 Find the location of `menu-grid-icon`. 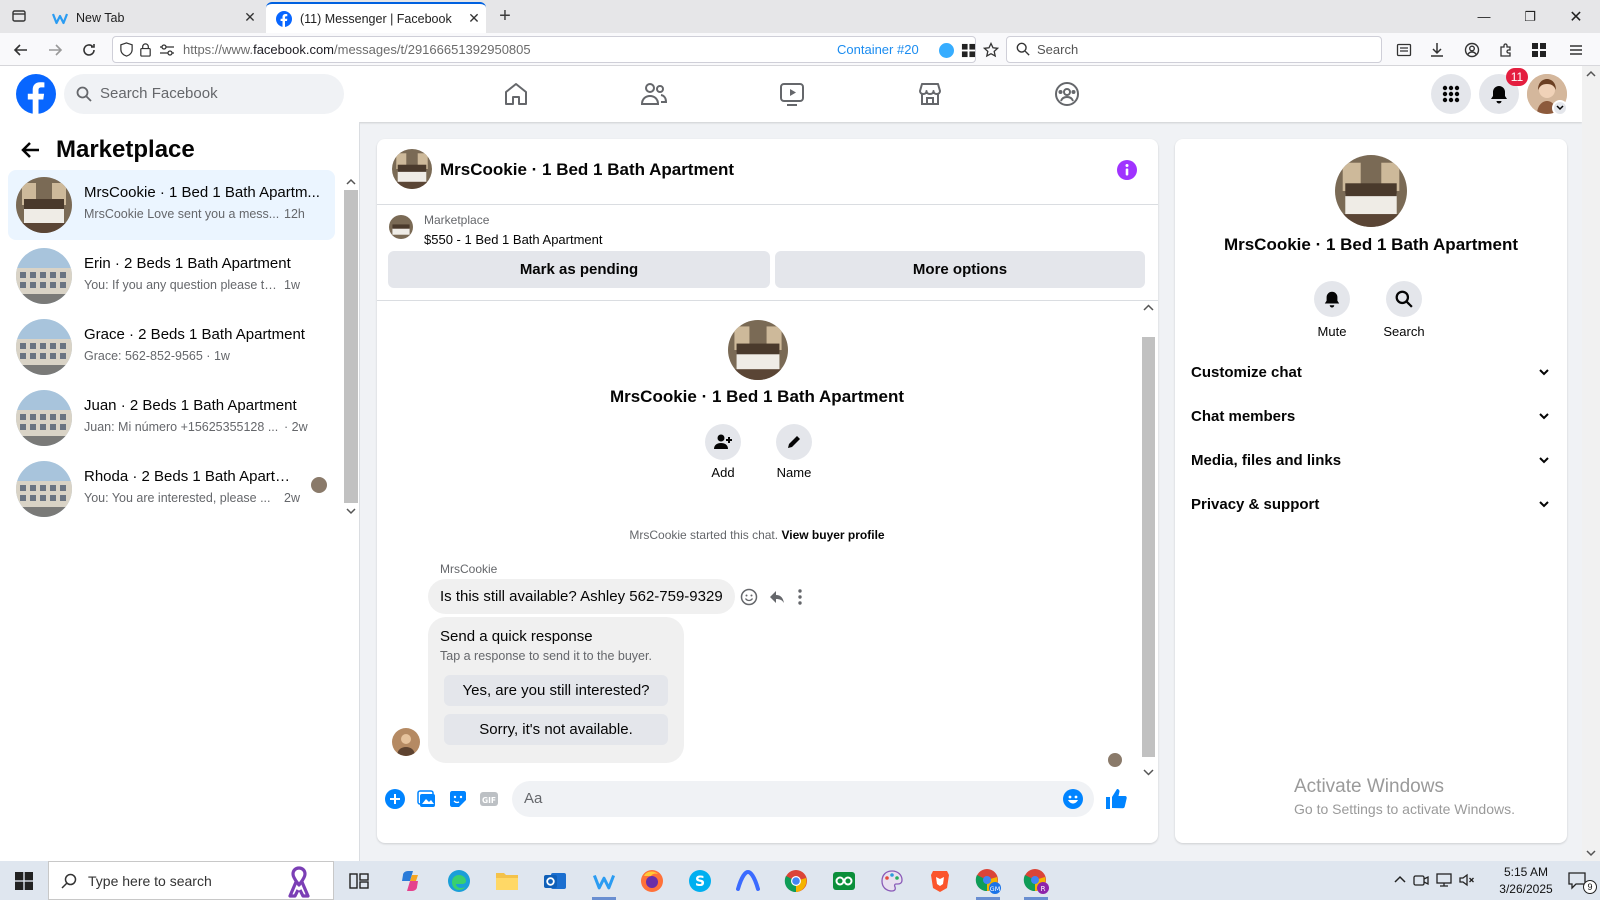

menu-grid-icon is located at coordinates (1451, 94).